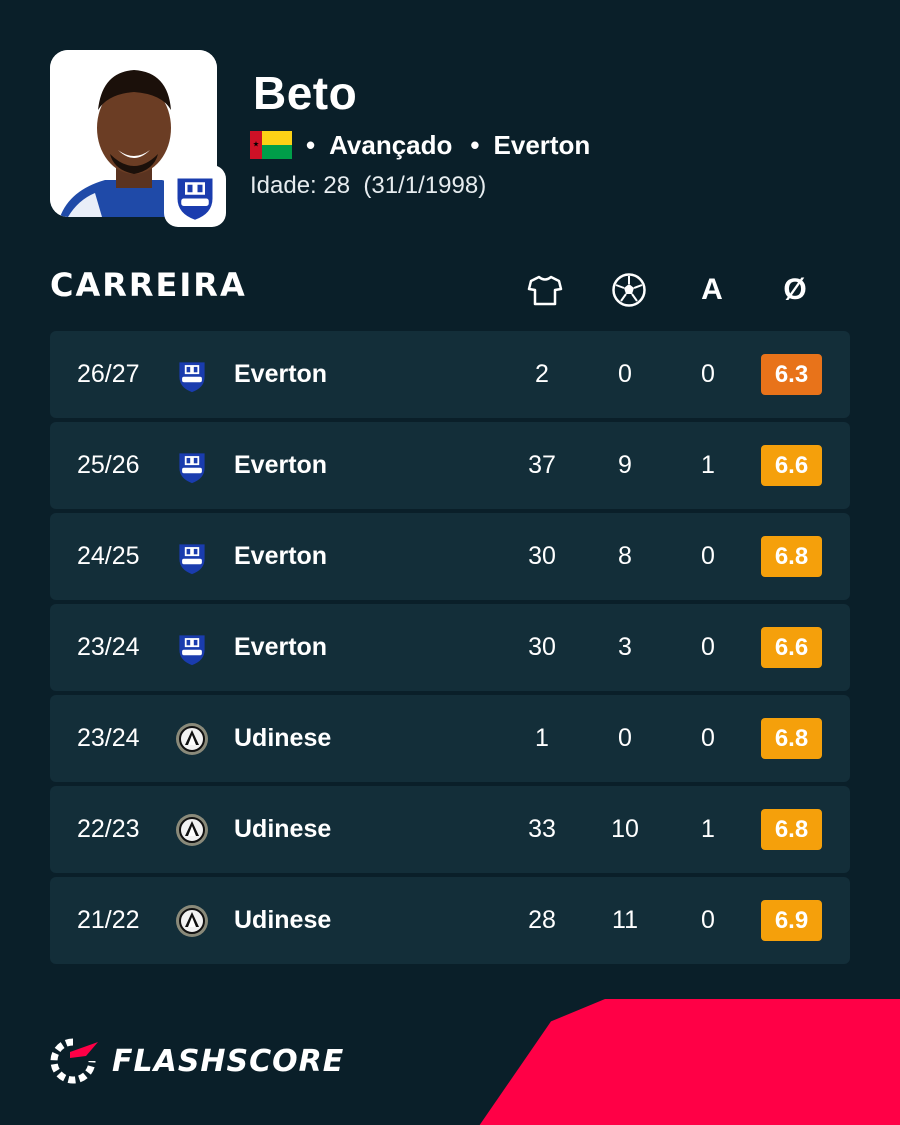 Image resolution: width=900 pixels, height=1125 pixels. What do you see at coordinates (685, 1062) in the screenshot?
I see `brand-accent-shape` at bounding box center [685, 1062].